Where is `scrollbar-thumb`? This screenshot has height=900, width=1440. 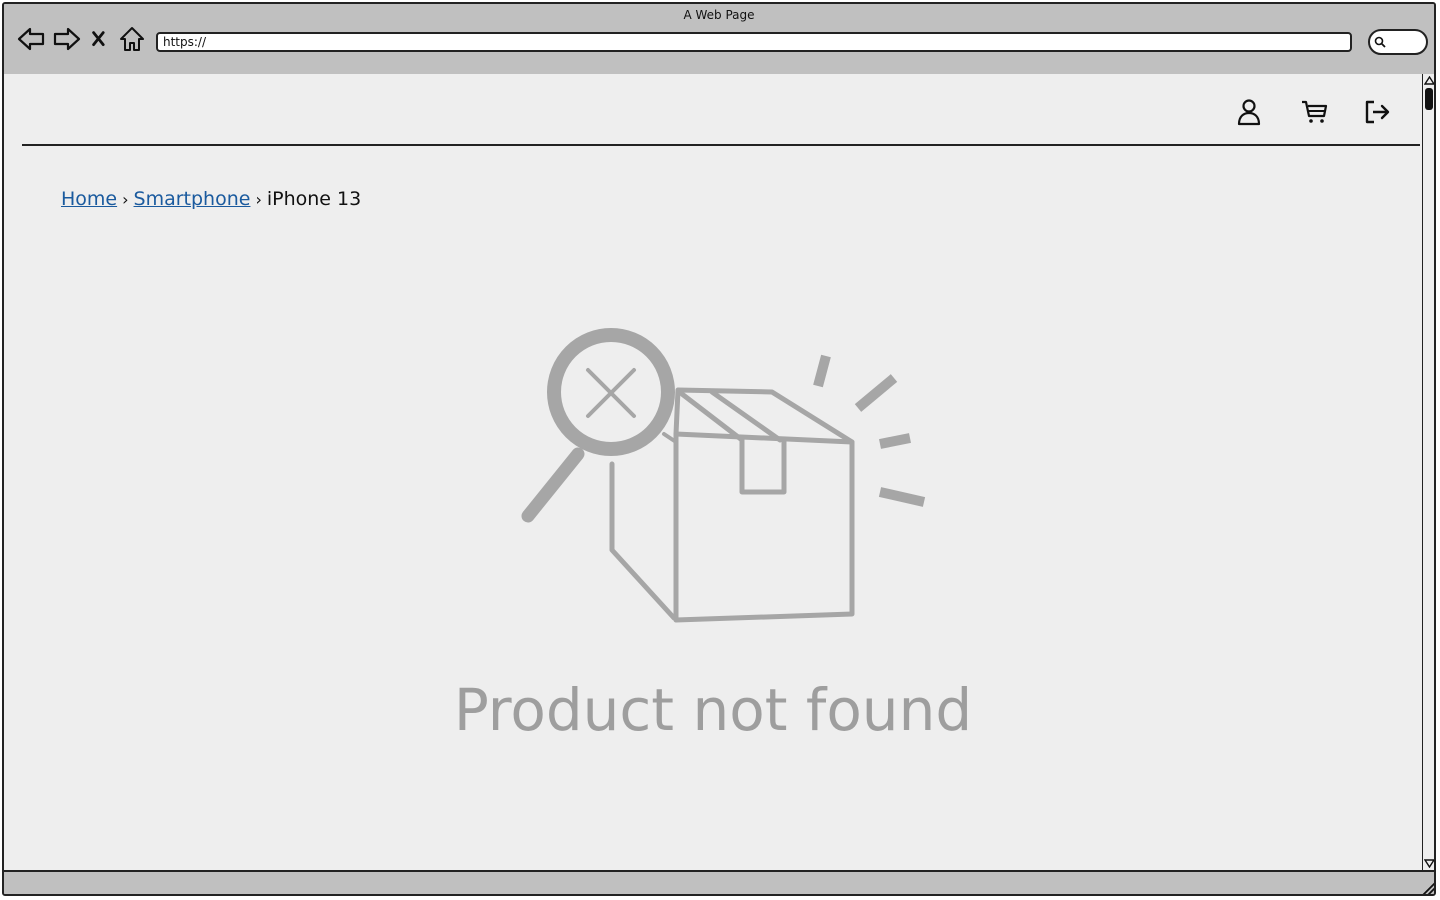
scrollbar-thumb is located at coordinates (1429, 99).